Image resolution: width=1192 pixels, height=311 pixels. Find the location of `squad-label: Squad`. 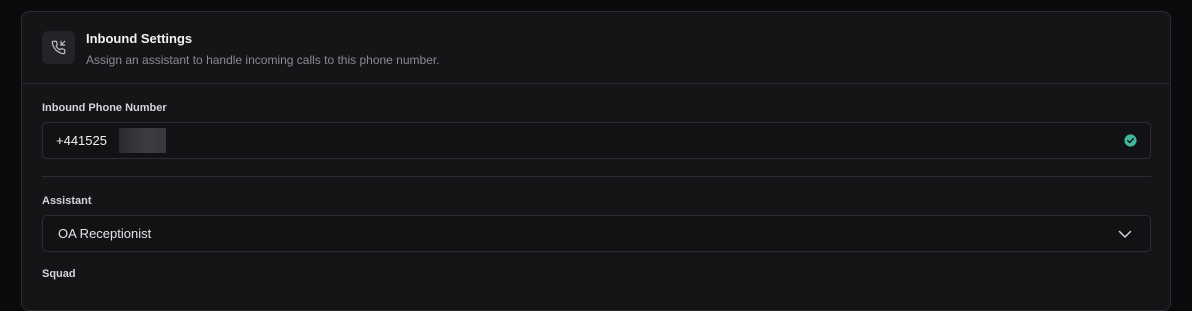

squad-label: Squad is located at coordinates (59, 274).